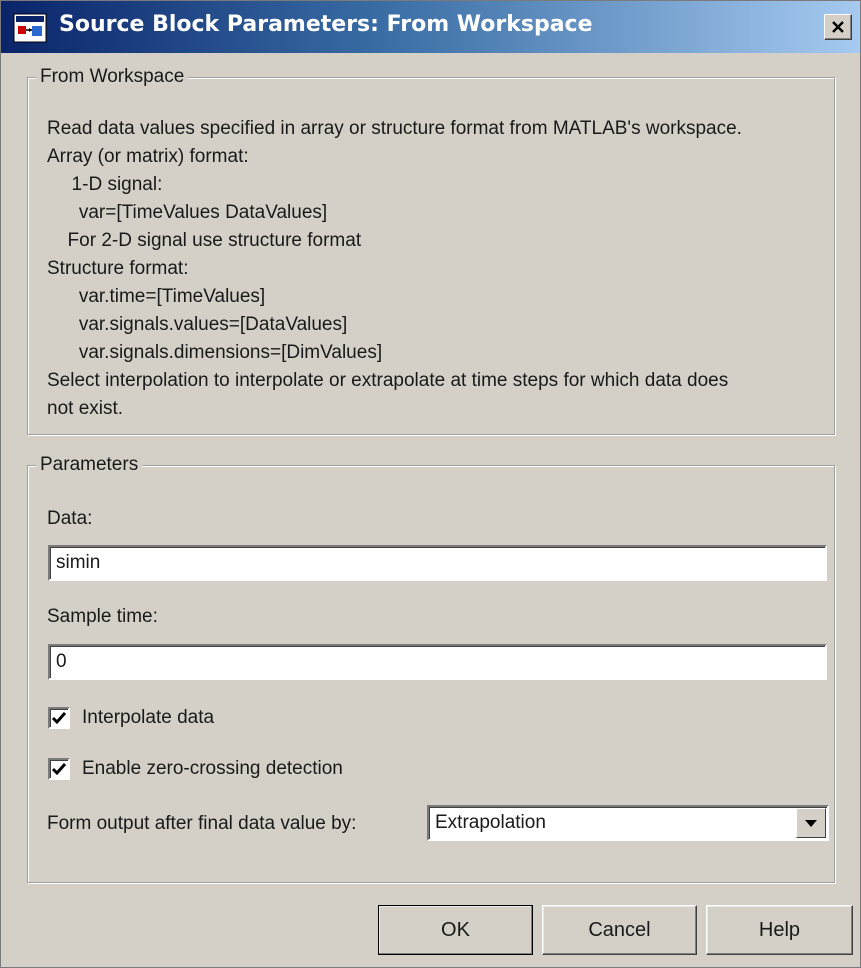  Describe the element at coordinates (195, 212) in the screenshot. I see `description-line: var=[TimeValues DataValues]` at that location.